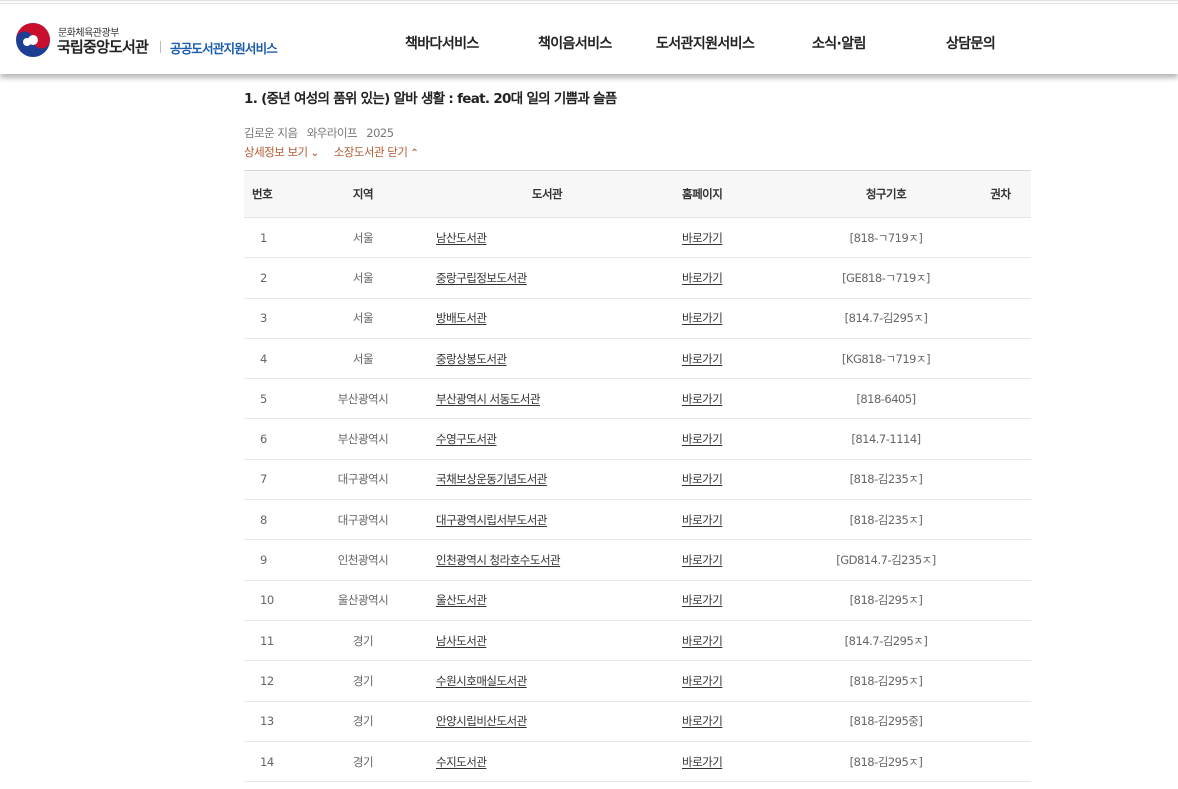 The image size is (1178, 789). Describe the element at coordinates (839, 43) in the screenshot. I see `nav-item-news: 소식·알림` at that location.